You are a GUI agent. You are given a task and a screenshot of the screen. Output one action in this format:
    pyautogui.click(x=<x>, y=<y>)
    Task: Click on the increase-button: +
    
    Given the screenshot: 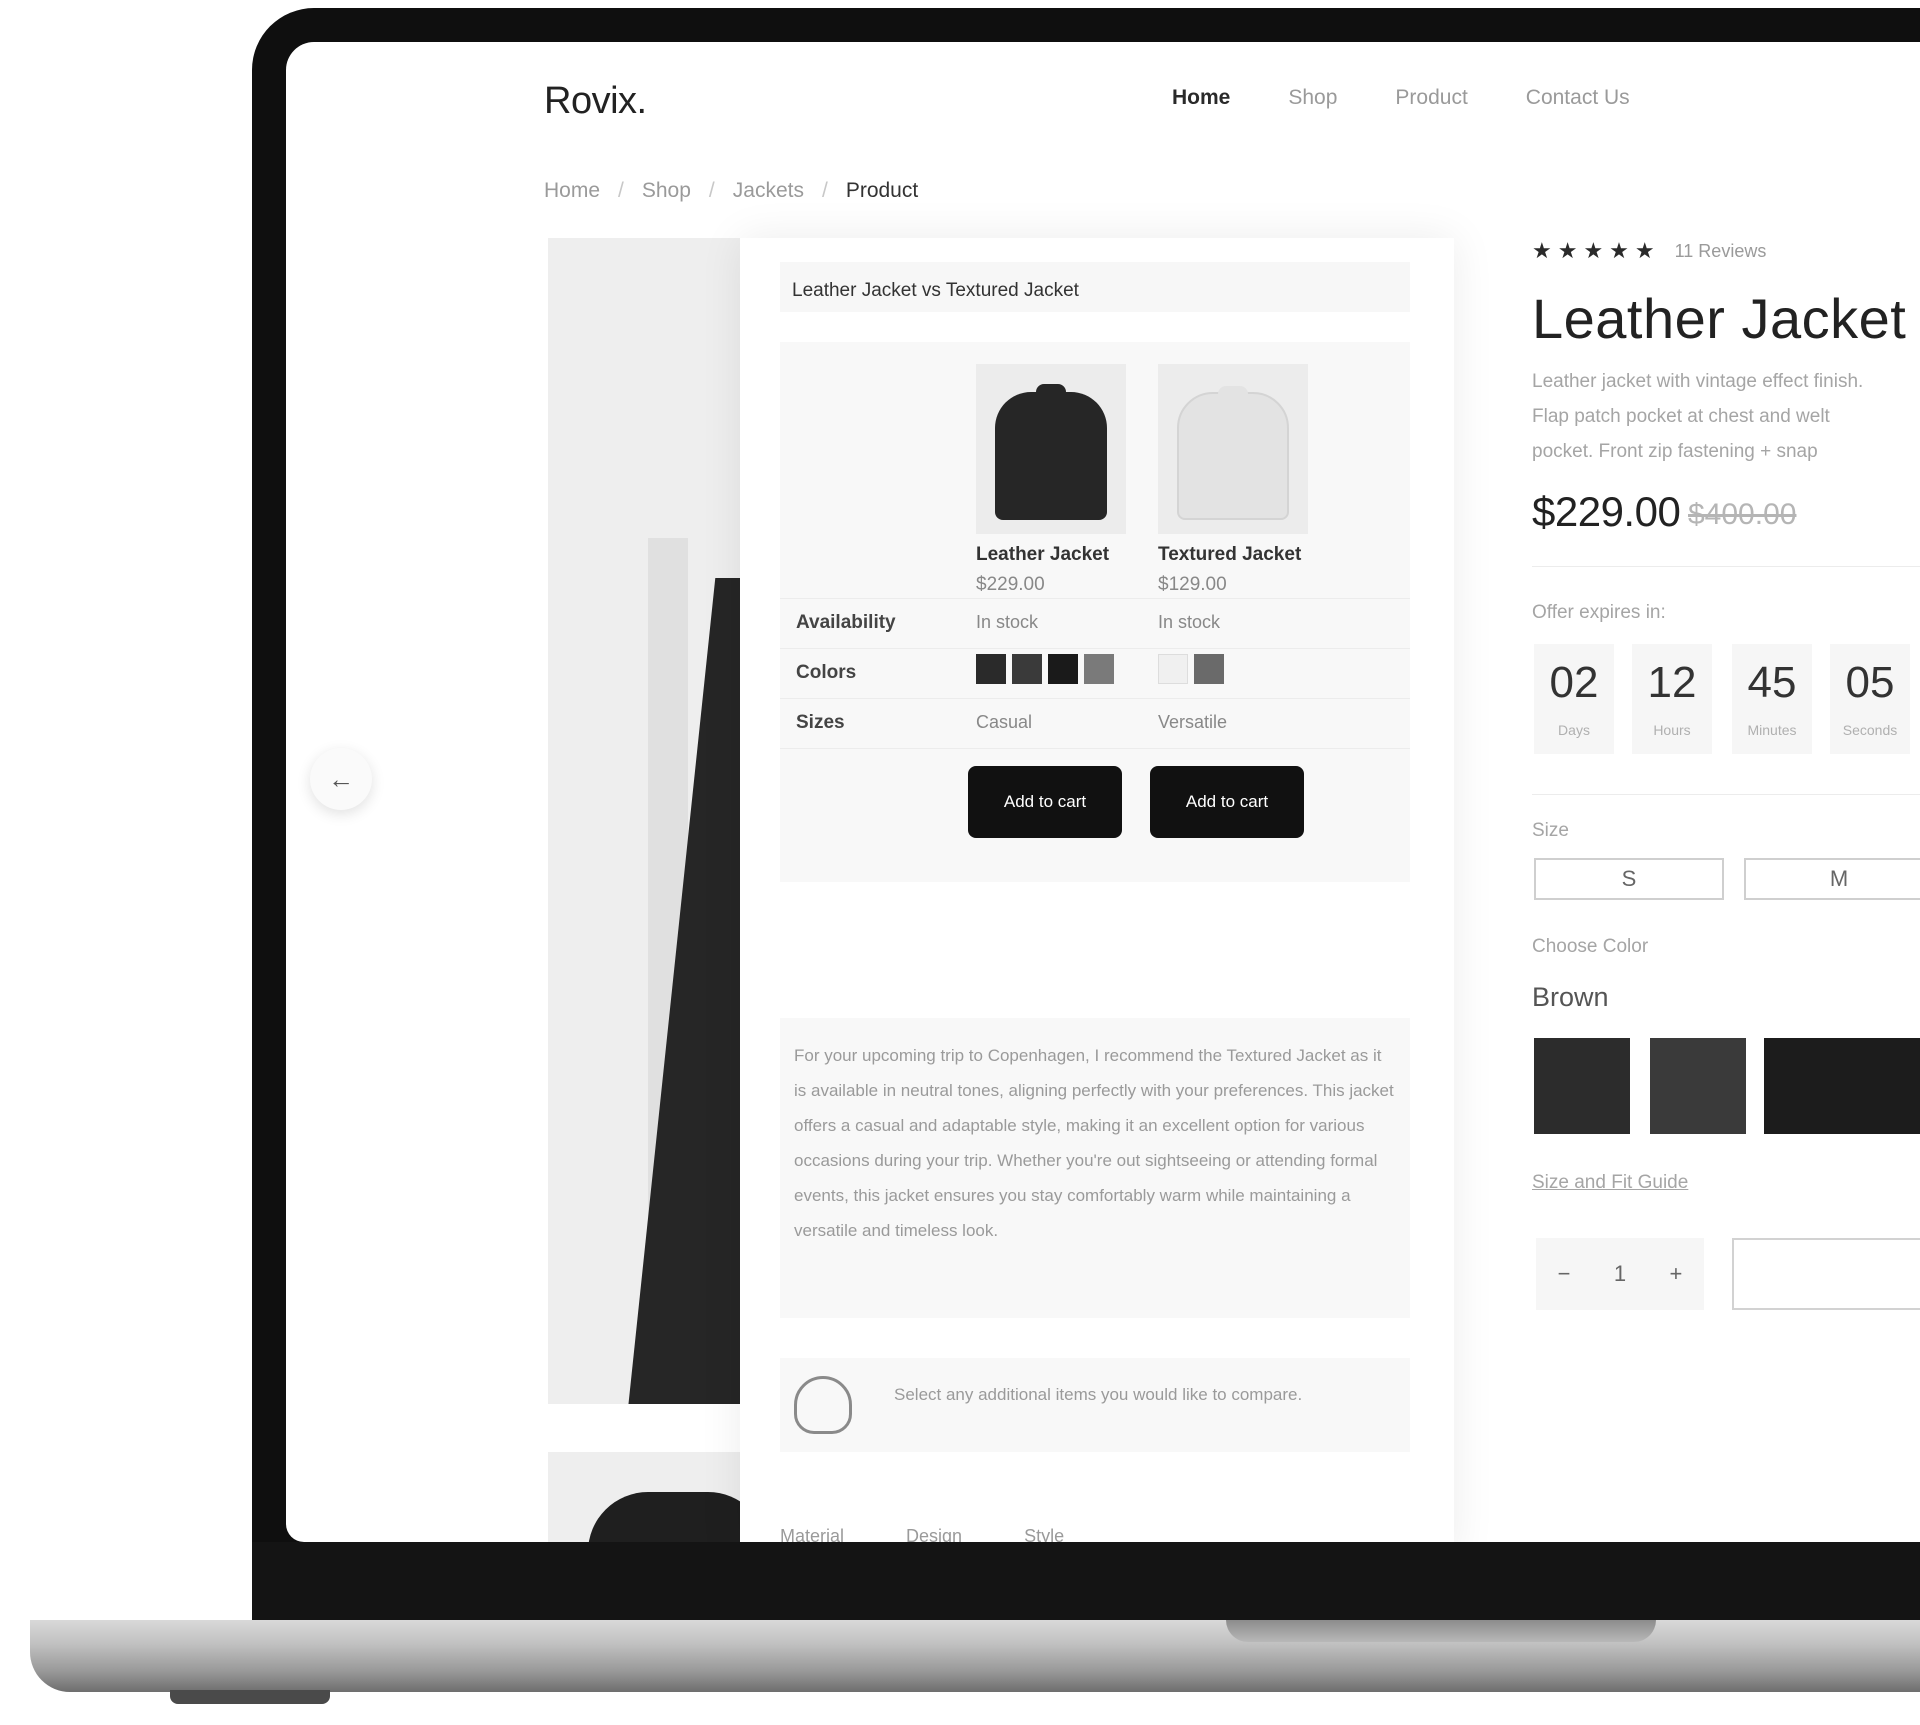 What is the action you would take?
    pyautogui.click(x=1675, y=1274)
    